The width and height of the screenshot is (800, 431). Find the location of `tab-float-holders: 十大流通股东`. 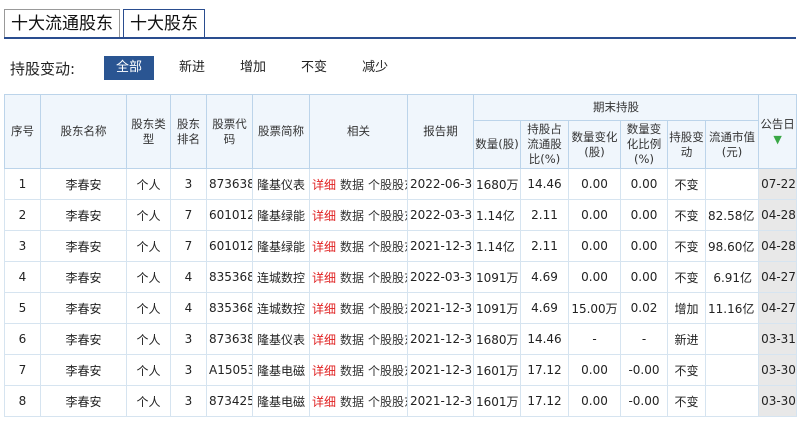

tab-float-holders: 十大流通股东 is located at coordinates (62, 23).